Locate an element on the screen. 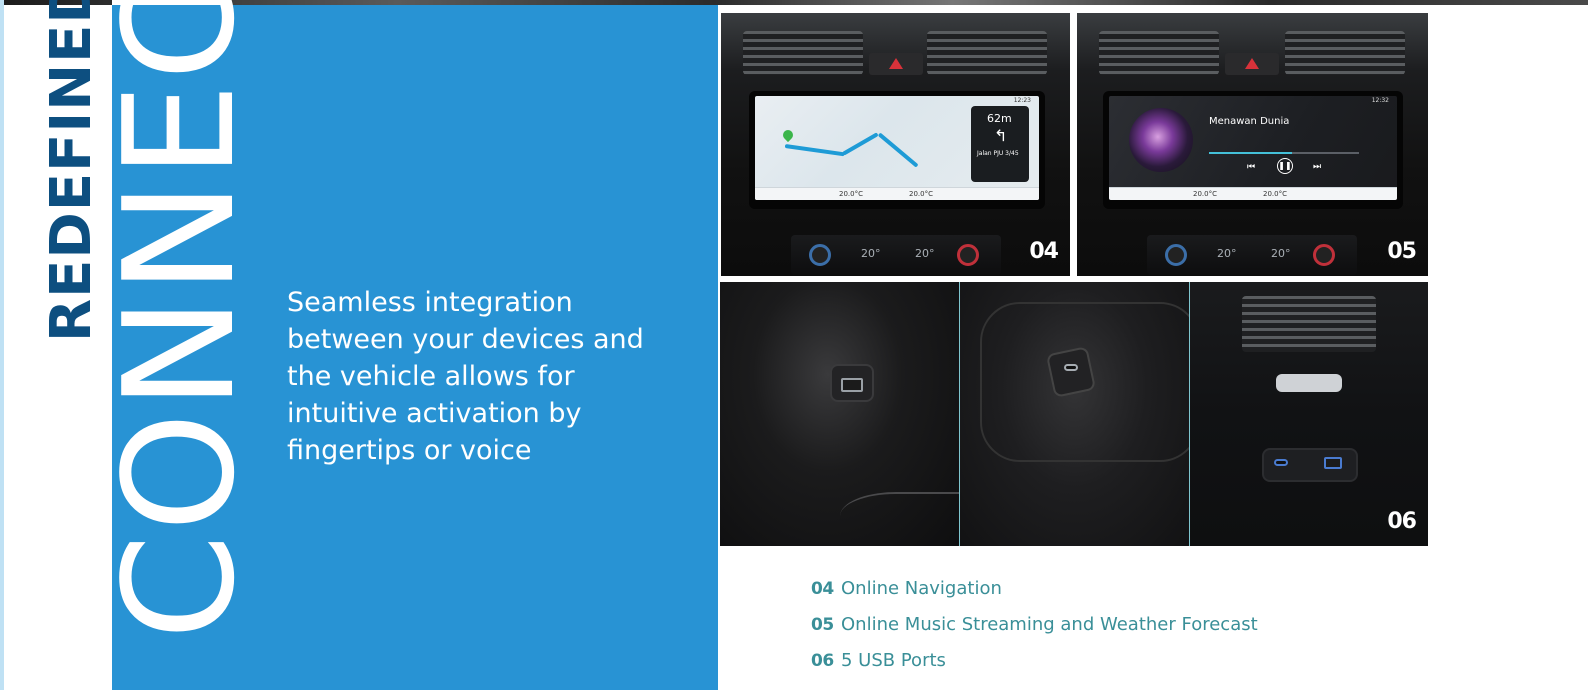  left-edge-stripe is located at coordinates (2, 345).